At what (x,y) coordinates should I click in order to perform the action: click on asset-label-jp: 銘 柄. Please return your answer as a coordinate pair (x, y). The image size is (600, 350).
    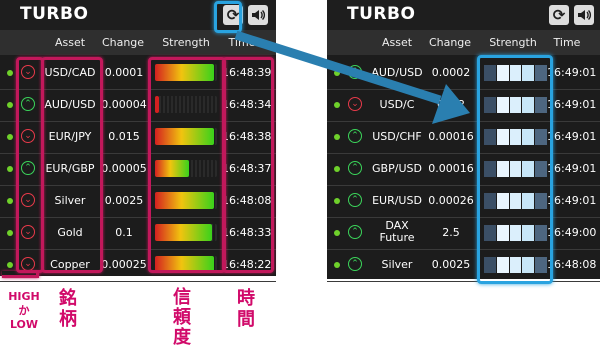
    Looking at the image, I should click on (68, 309).